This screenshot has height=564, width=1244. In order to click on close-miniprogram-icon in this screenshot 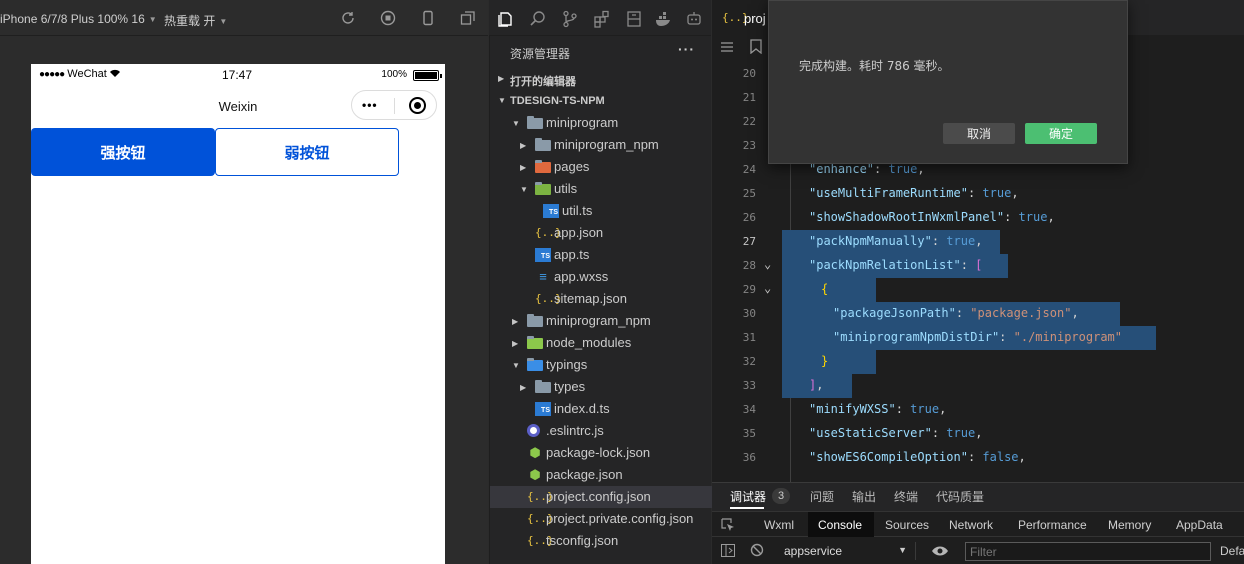, I will do `click(417, 105)`.